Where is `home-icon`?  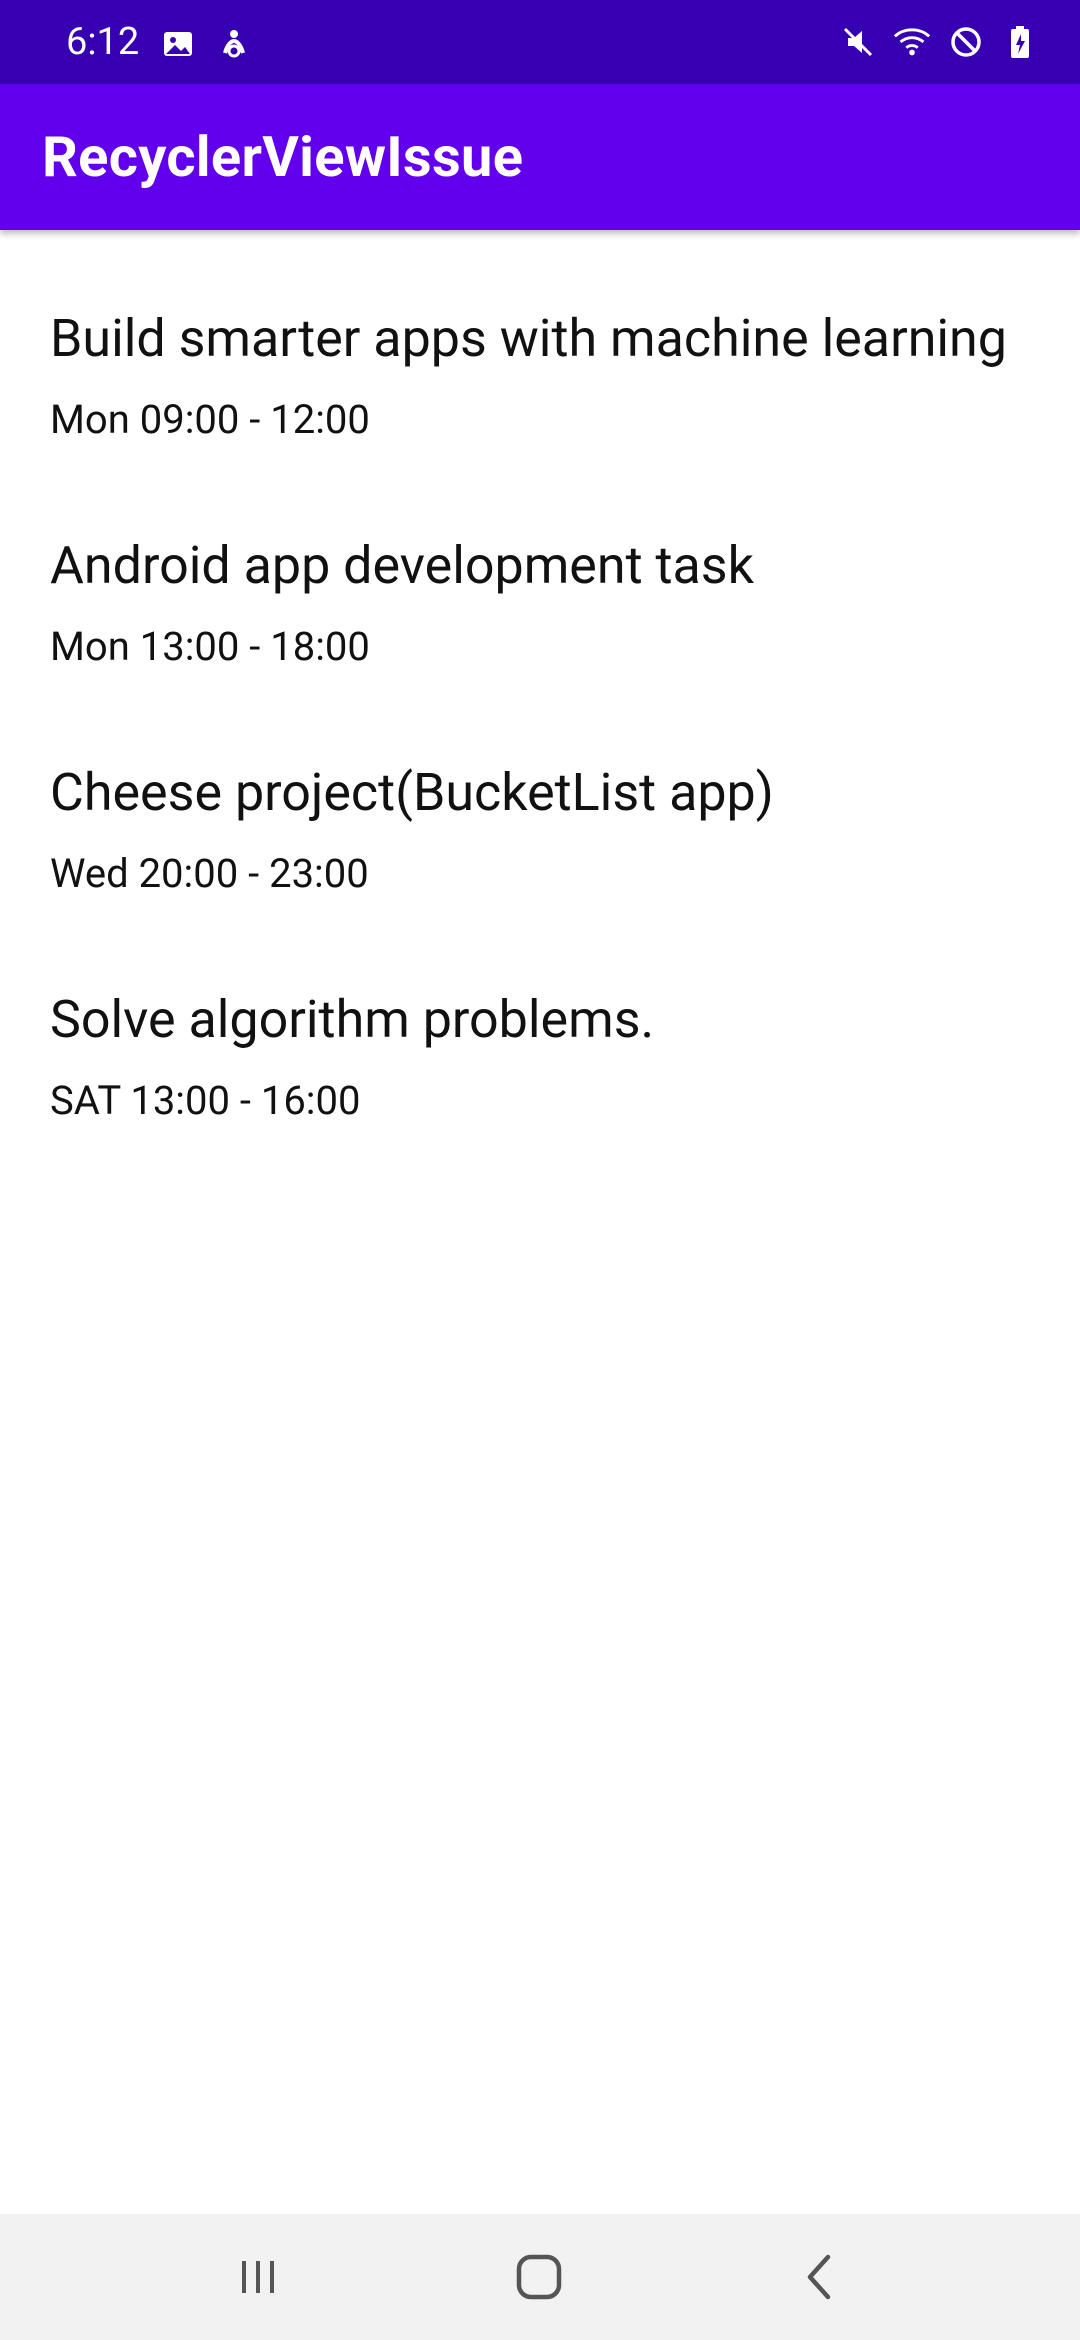
home-icon is located at coordinates (539, 2277).